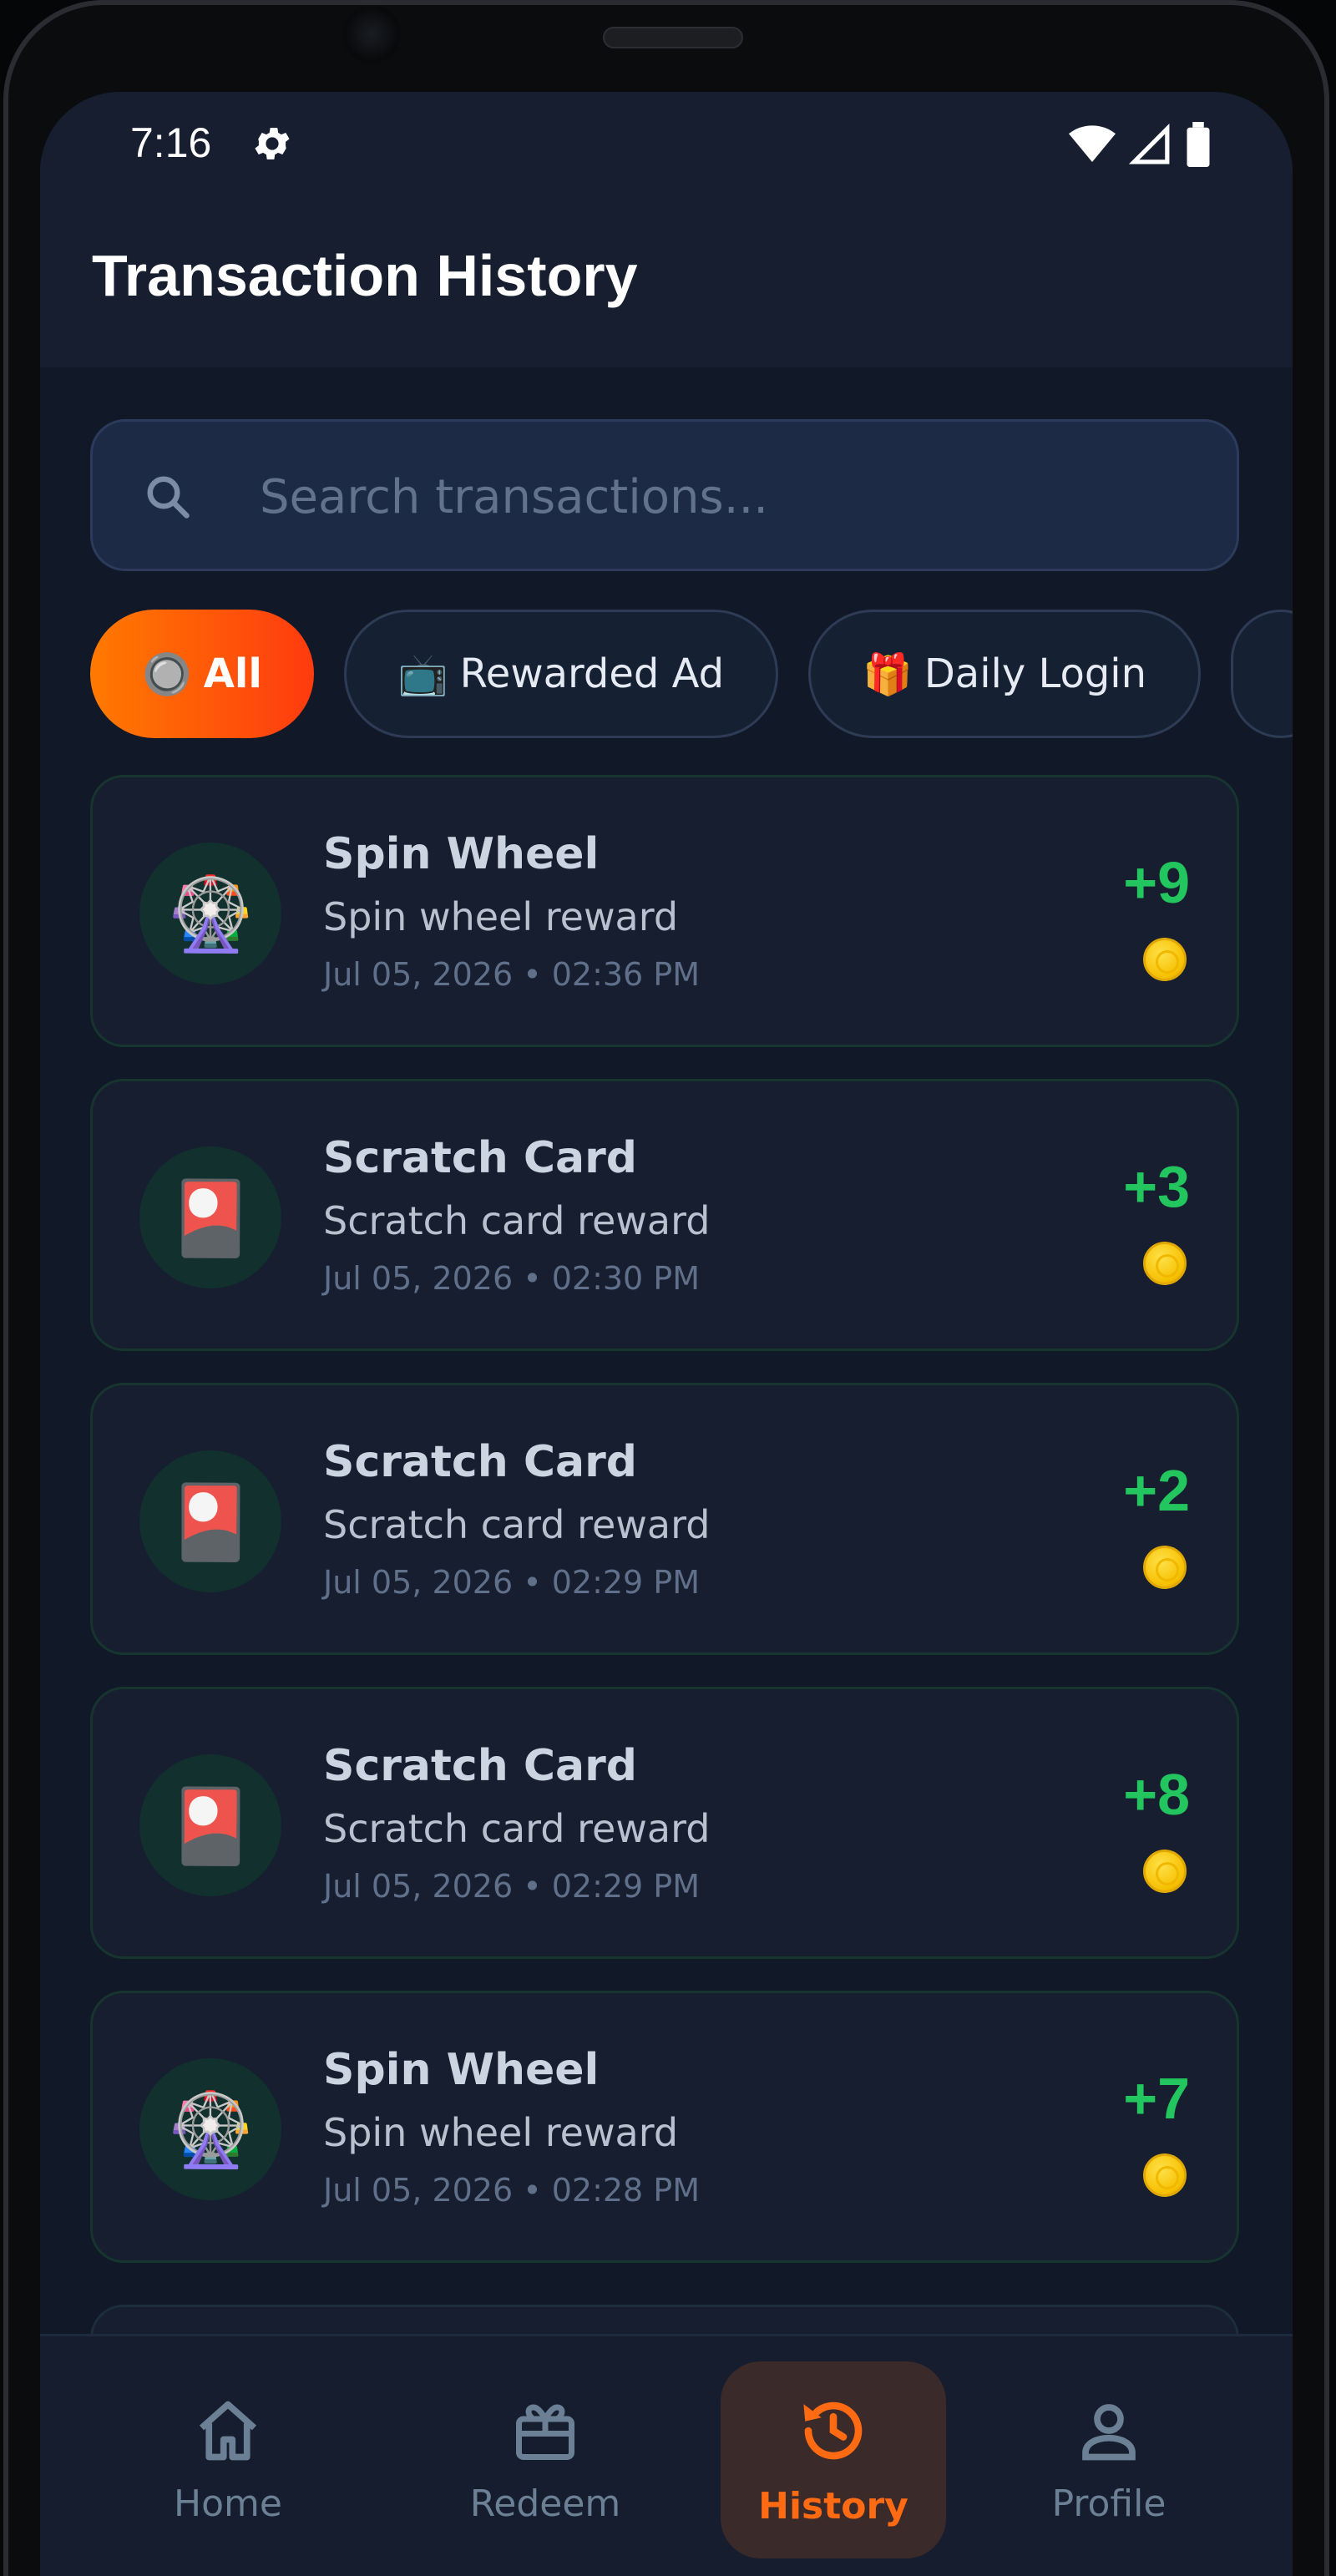  I want to click on filter-chip-daily-login: 🎁 Daily Login, so click(1005, 674).